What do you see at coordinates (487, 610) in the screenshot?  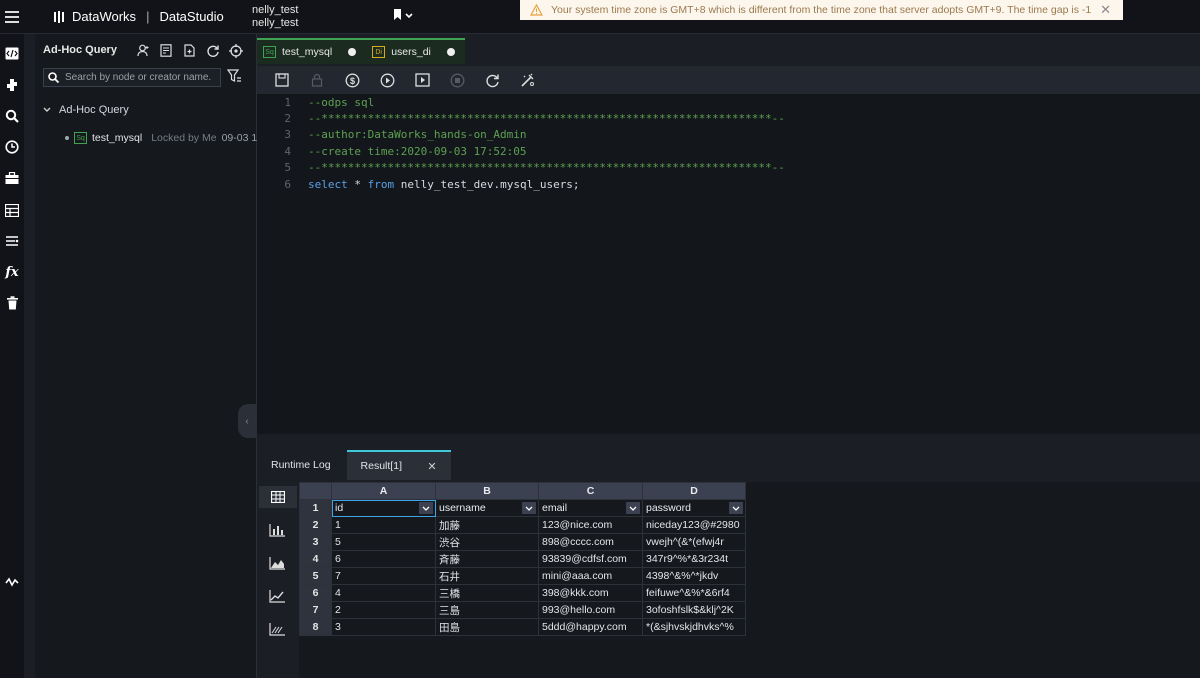 I see `table-cell: 三島` at bounding box center [487, 610].